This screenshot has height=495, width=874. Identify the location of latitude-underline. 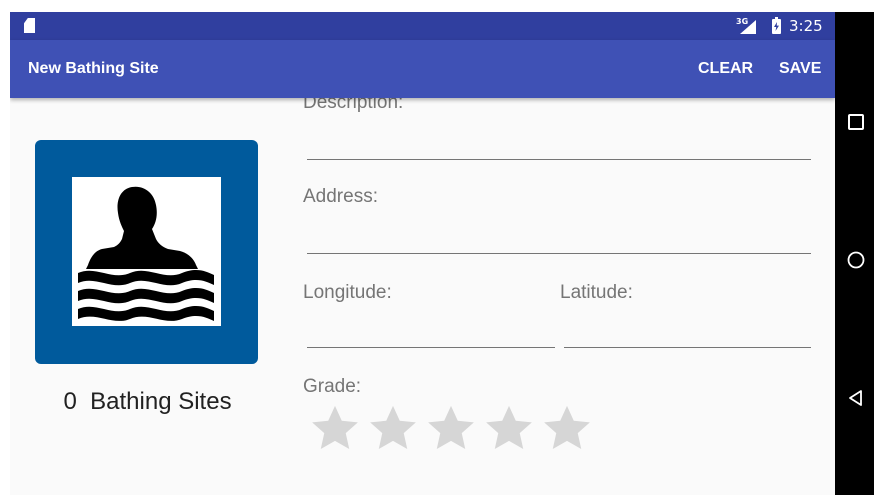
(687, 347).